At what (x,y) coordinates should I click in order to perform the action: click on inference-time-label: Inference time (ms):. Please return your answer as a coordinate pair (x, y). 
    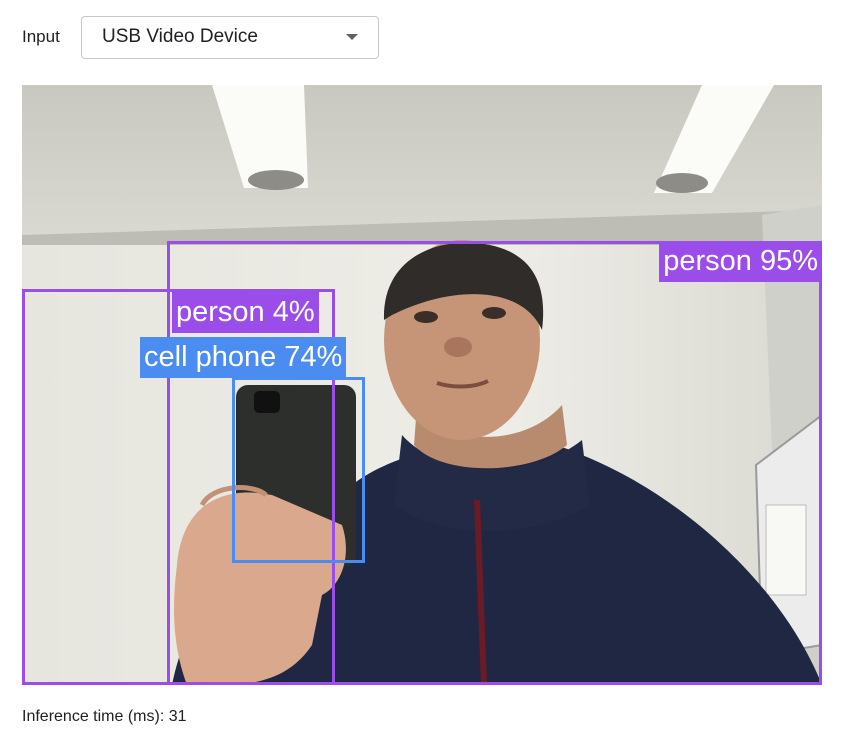
    Looking at the image, I should click on (93, 716).